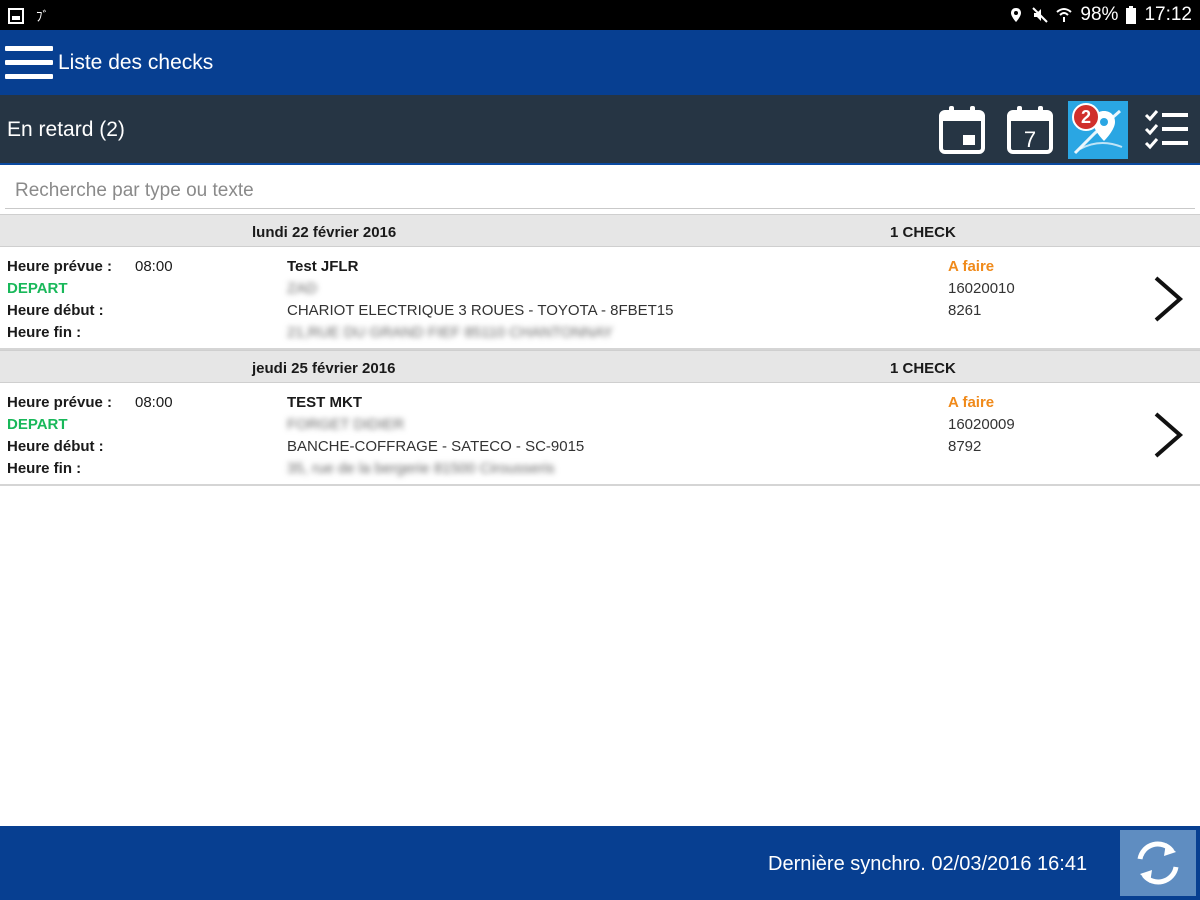 Image resolution: width=1200 pixels, height=900 pixels. What do you see at coordinates (600, 62) in the screenshot?
I see `app-bar: Liste des checks` at bounding box center [600, 62].